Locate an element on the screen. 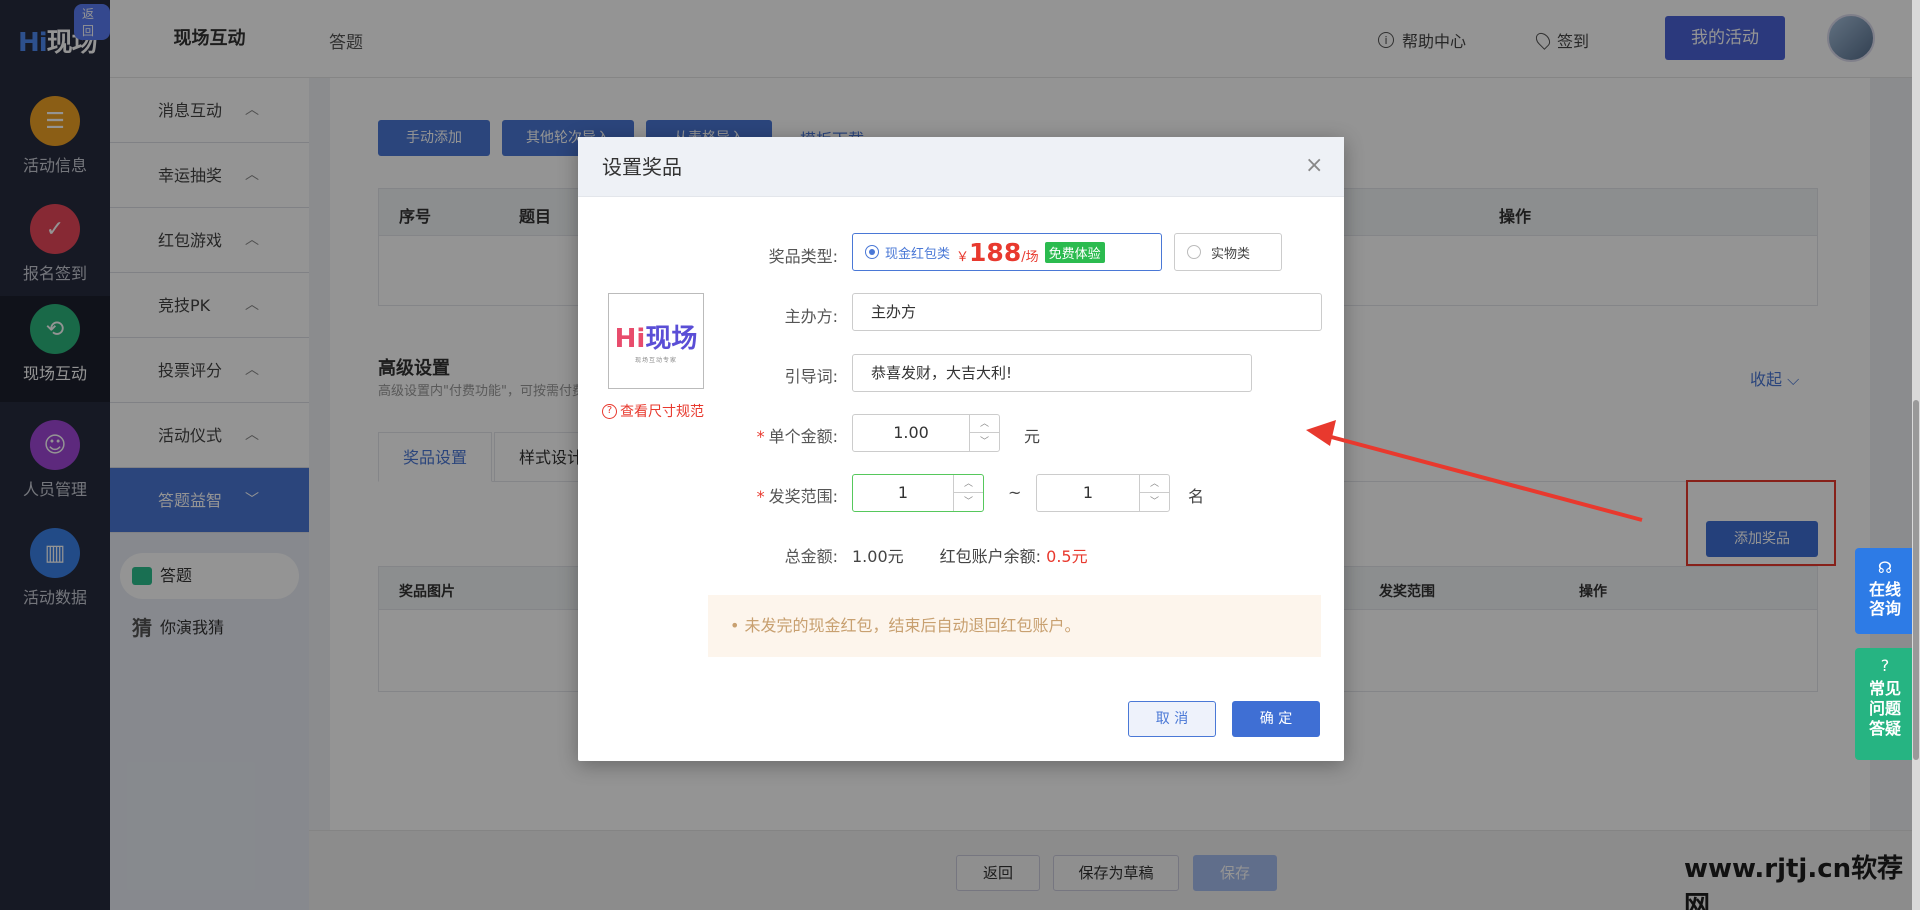 The height and width of the screenshot is (910, 1920). radio-physical-prize: 实物类 is located at coordinates (1228, 252).